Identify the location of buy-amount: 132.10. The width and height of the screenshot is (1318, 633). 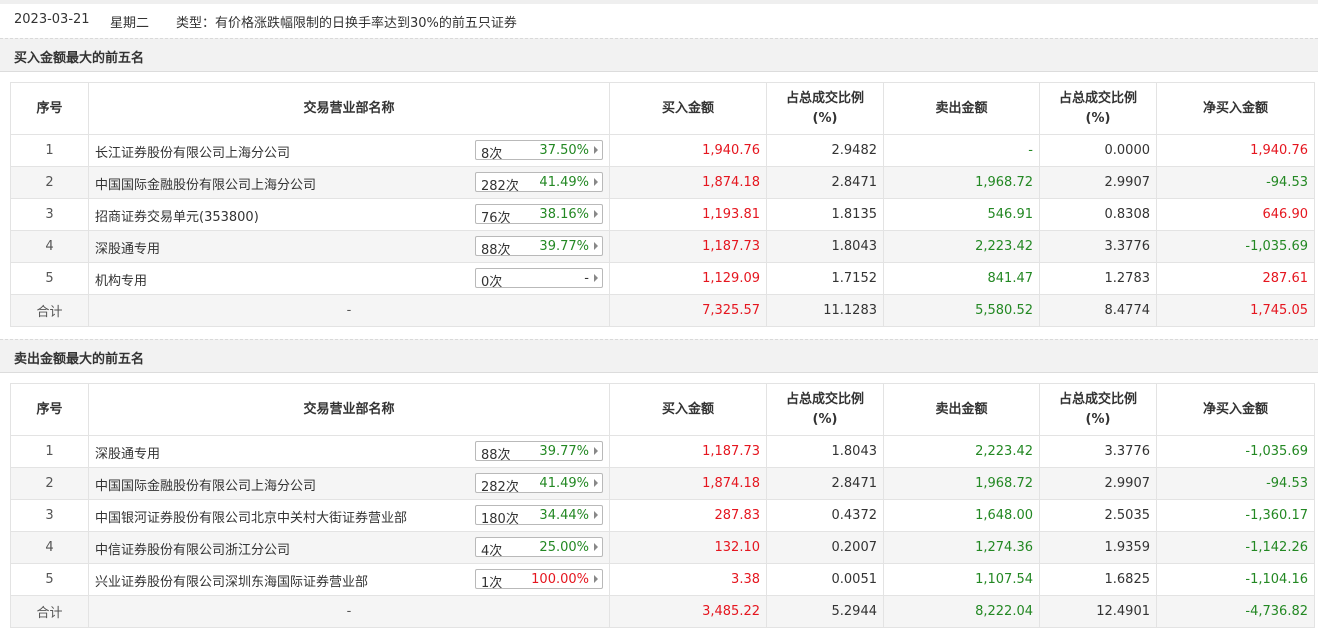
(688, 547).